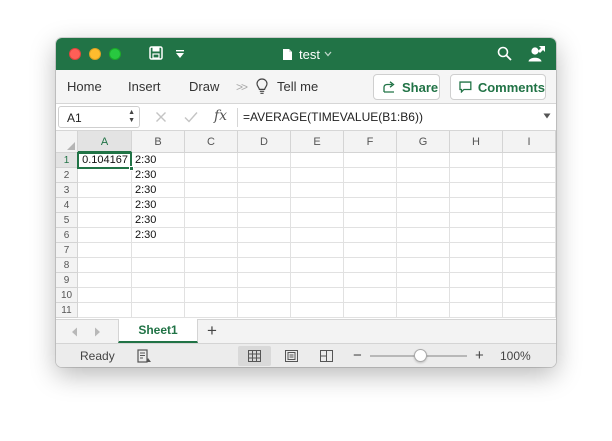 This screenshot has height=441, width=612. Describe the element at coordinates (370, 142) in the screenshot. I see `column-header-f: F` at that location.